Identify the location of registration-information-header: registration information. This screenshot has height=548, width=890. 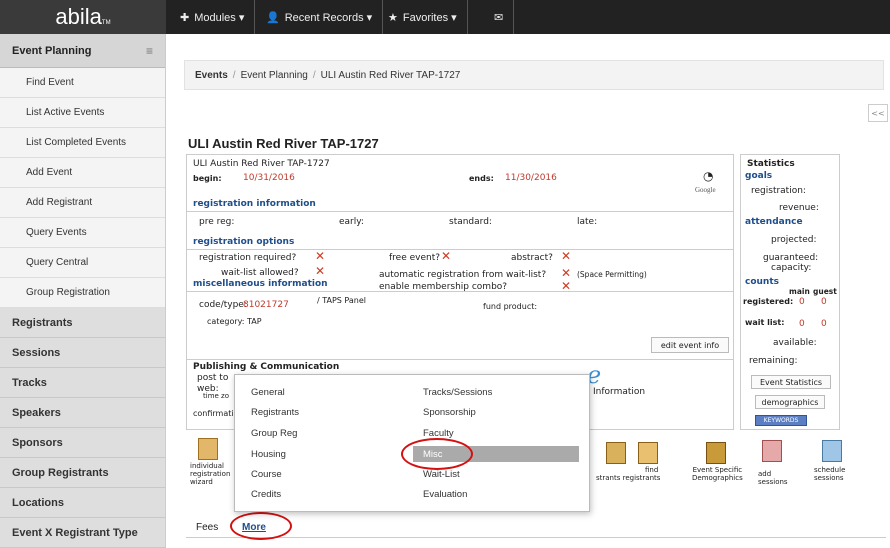
(254, 204).